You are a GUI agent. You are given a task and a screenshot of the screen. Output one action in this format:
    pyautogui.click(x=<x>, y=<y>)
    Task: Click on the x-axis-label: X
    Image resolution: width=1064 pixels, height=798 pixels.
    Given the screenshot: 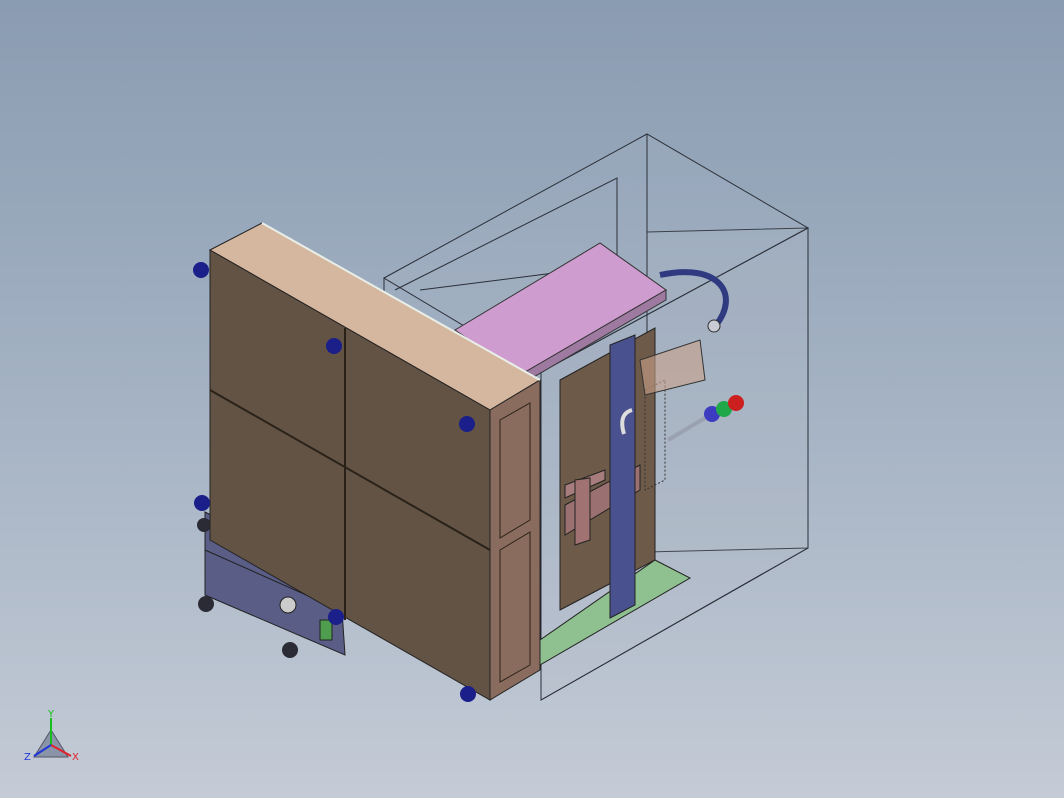 What is the action you would take?
    pyautogui.click(x=75, y=757)
    